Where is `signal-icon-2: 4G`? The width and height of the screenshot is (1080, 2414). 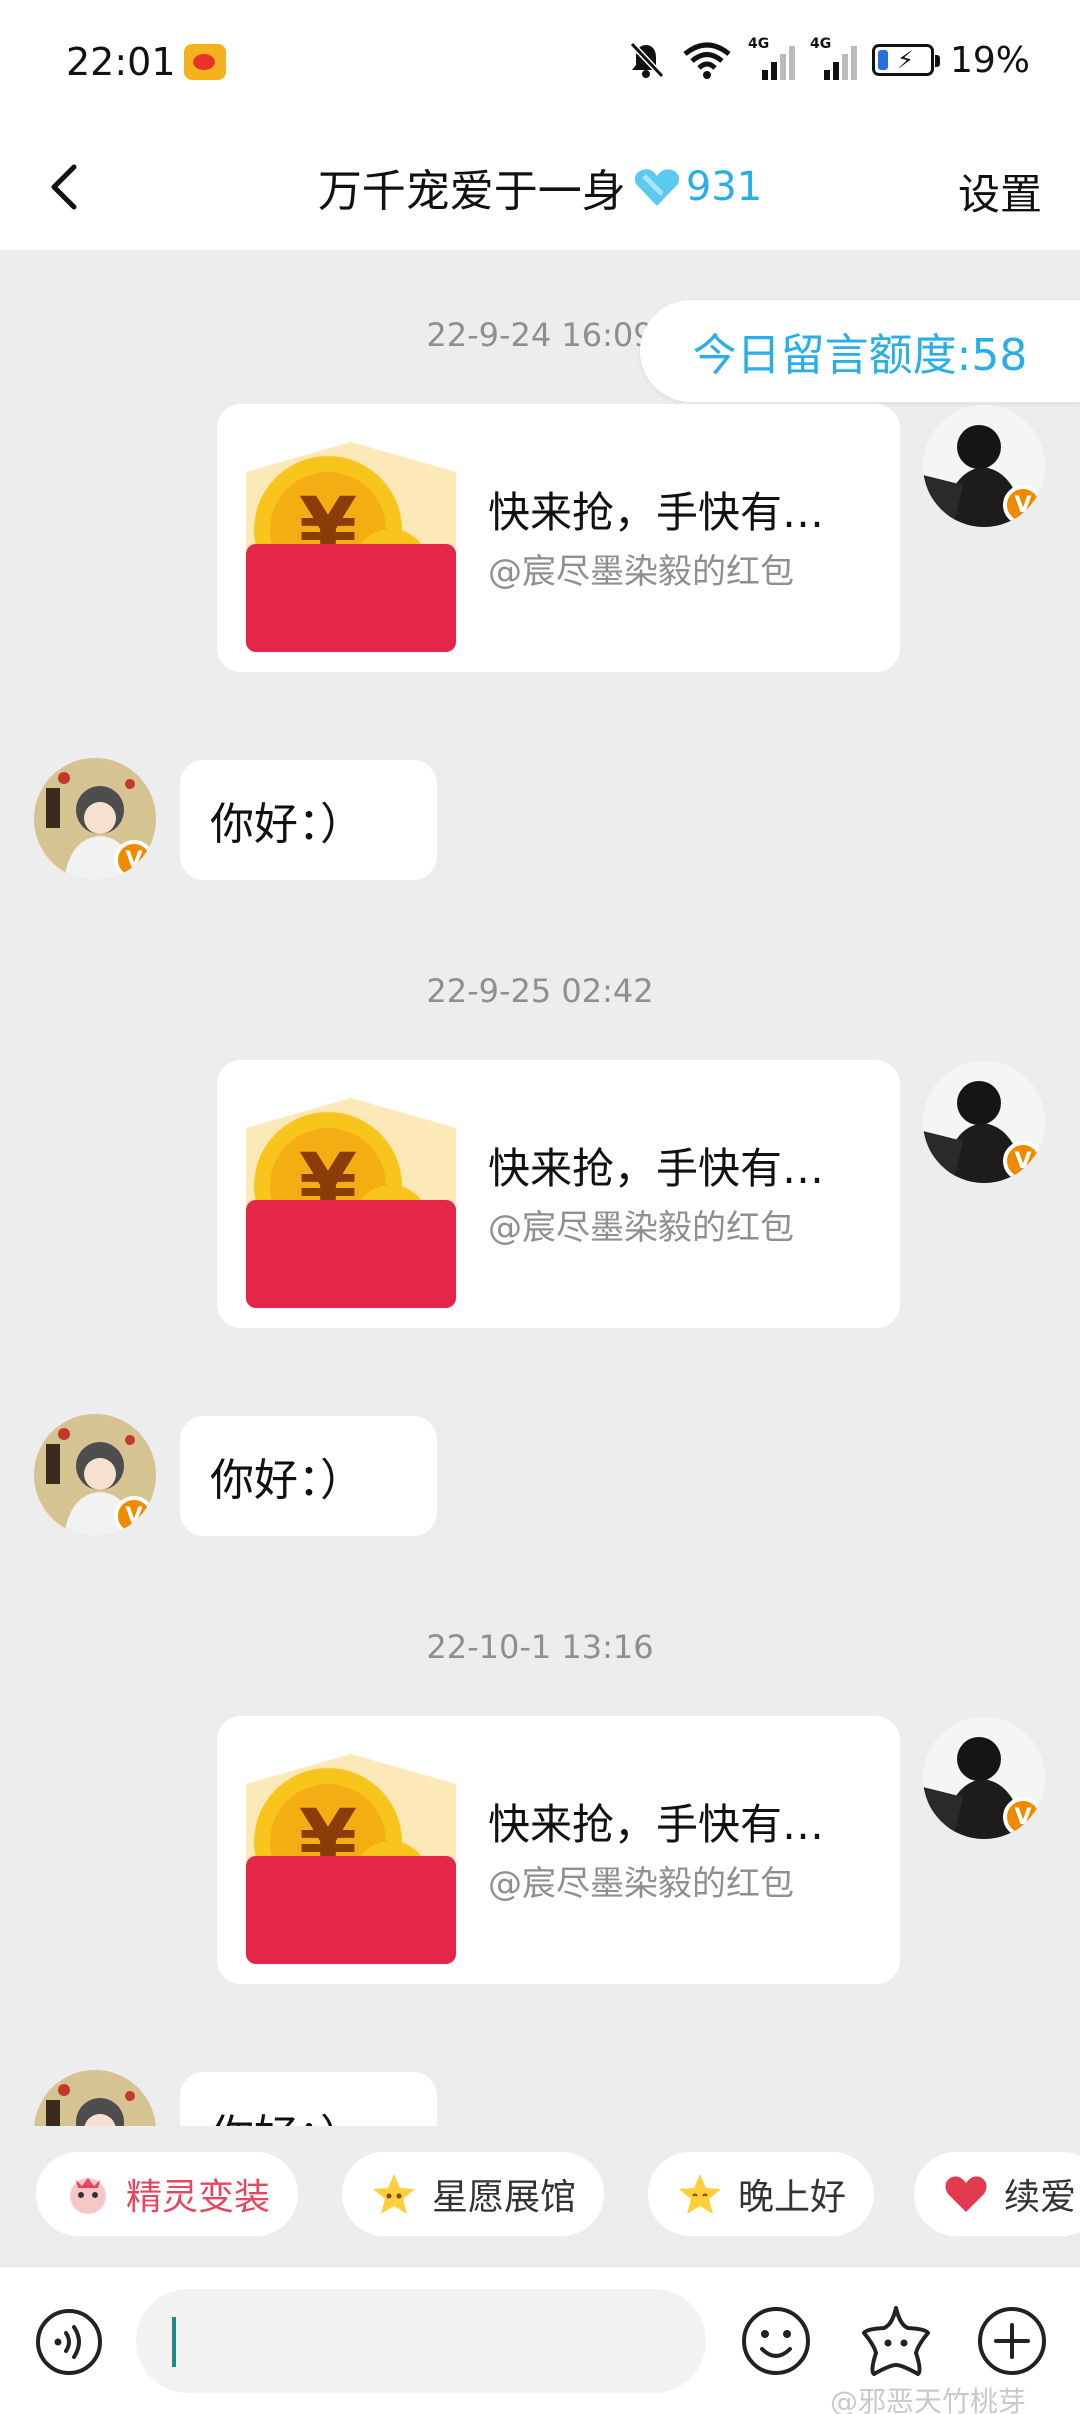 signal-icon-2: 4G is located at coordinates (833, 58).